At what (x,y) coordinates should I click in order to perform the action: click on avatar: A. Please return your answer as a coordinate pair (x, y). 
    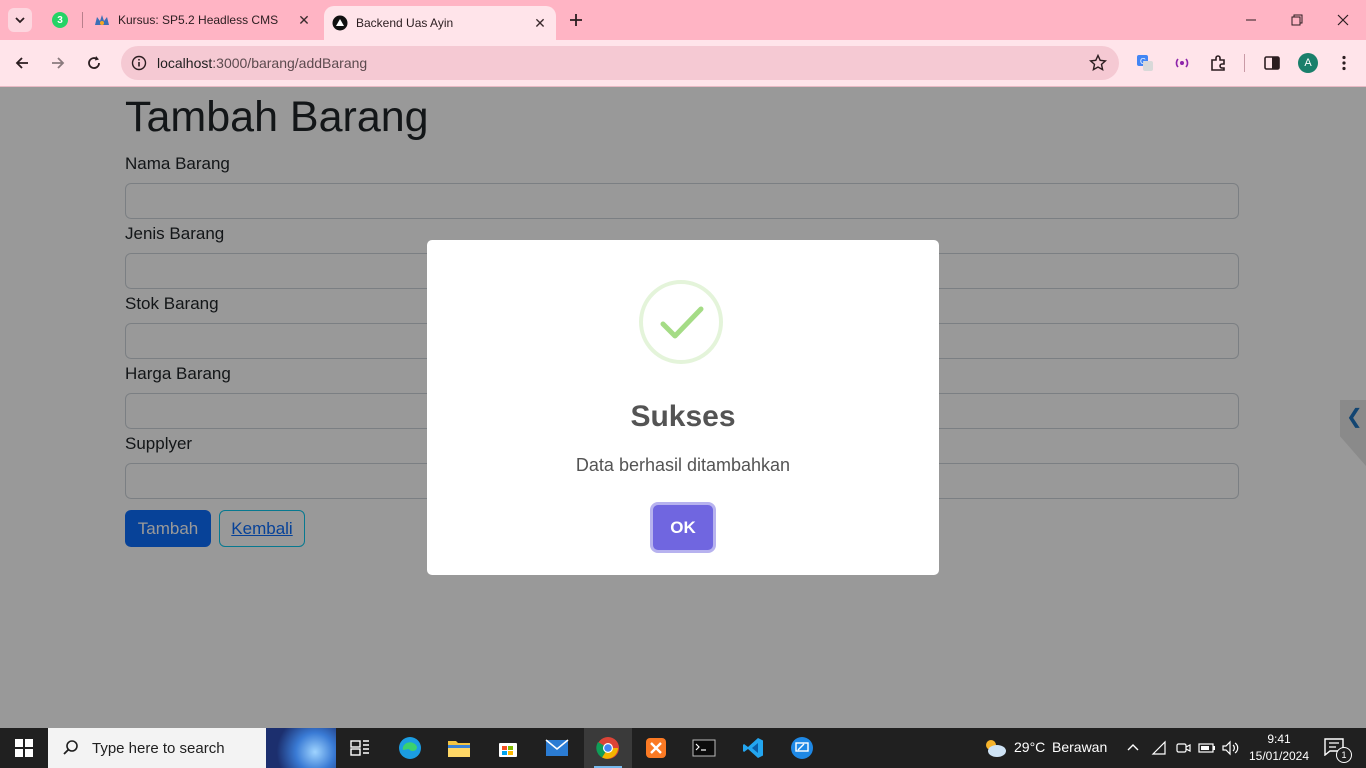
    Looking at the image, I should click on (1308, 63).